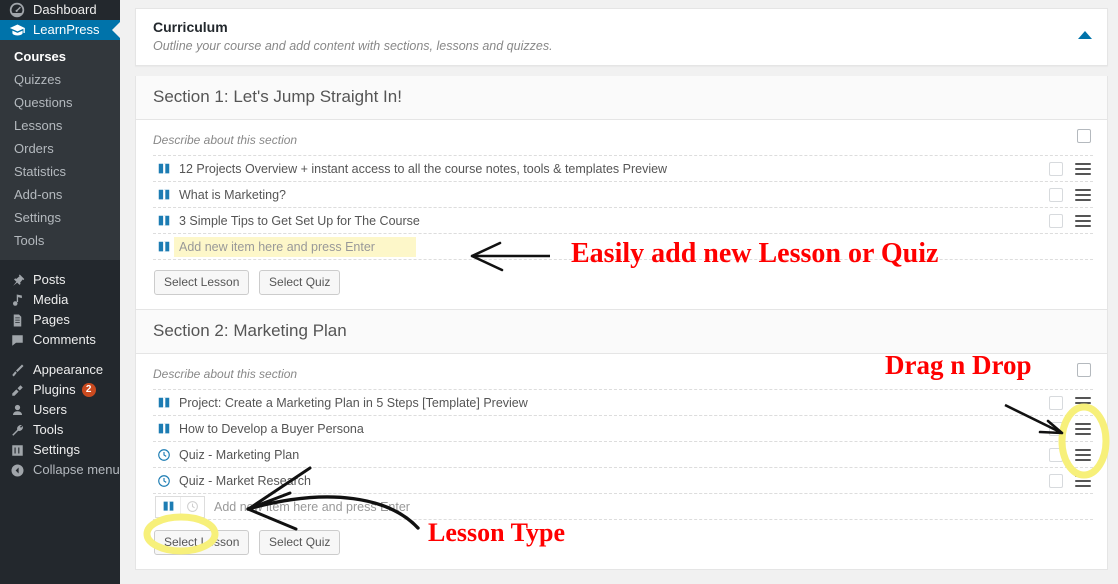 The width and height of the screenshot is (1118, 584). I want to click on sidebar-item-posts: Posts, so click(60, 280).